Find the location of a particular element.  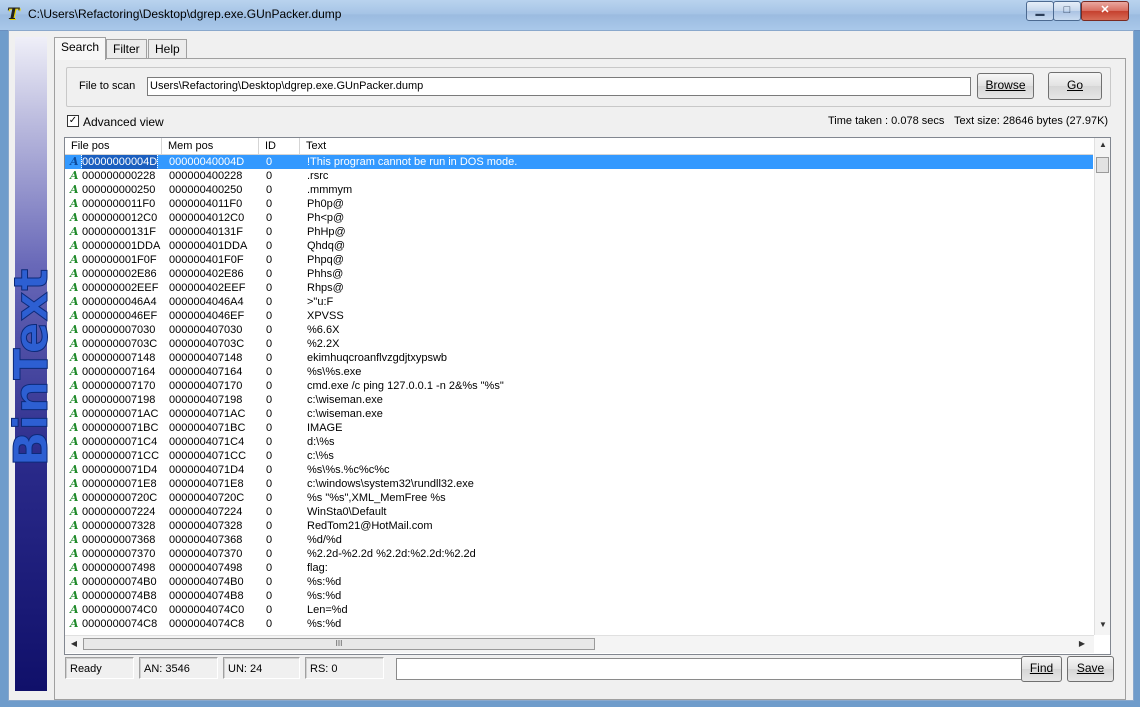

list-row: A 000000001F0F 000000401F0F 0 Phpq@ is located at coordinates (579, 260).